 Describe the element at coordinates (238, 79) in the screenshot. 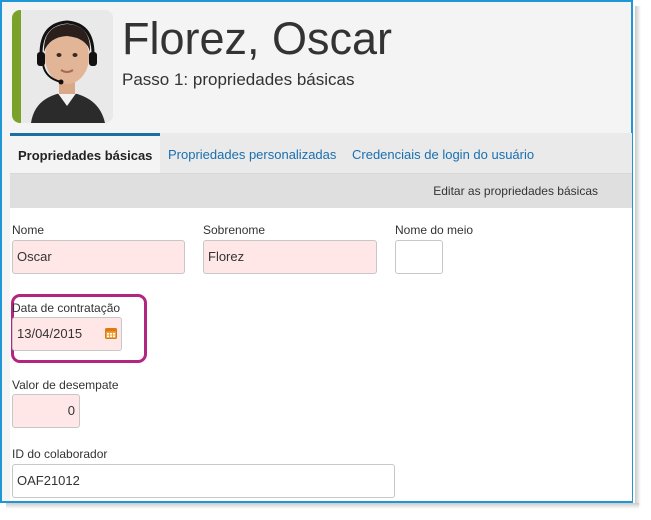

I see `page-subtitle: Passo 1: propriedades básicas` at that location.